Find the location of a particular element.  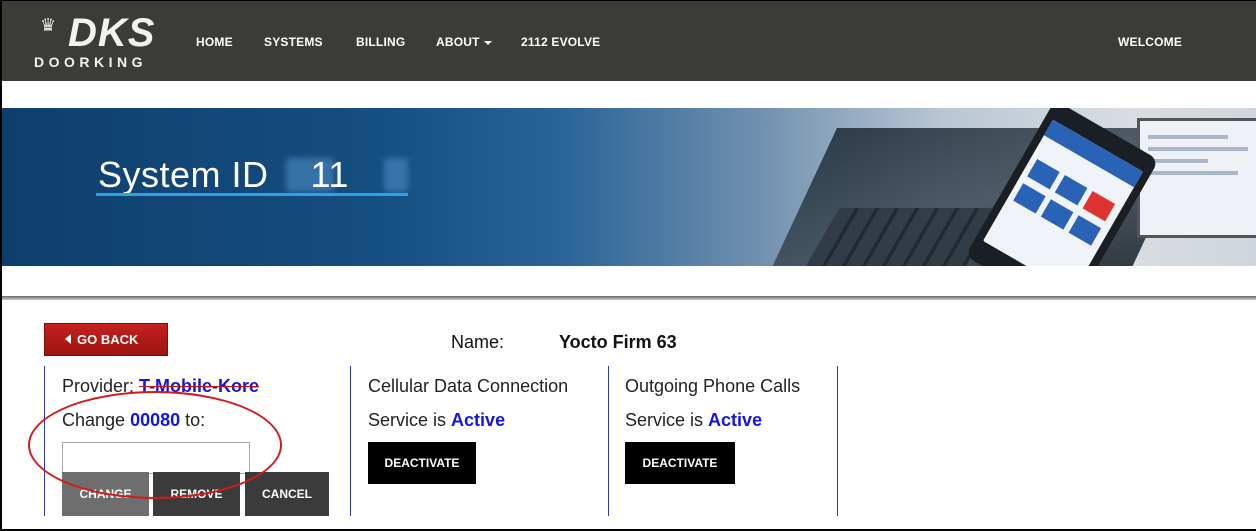

section-divider is located at coordinates (629, 298).